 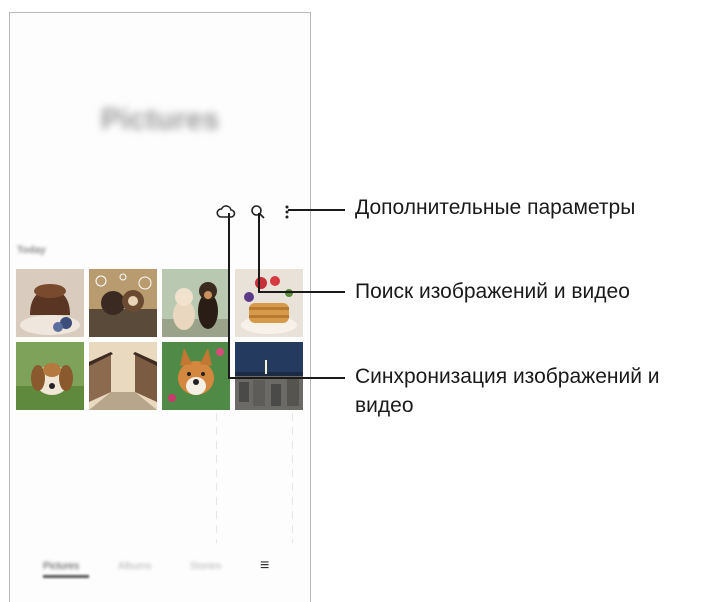 I want to click on active-tab-indicator, so click(x=66, y=576).